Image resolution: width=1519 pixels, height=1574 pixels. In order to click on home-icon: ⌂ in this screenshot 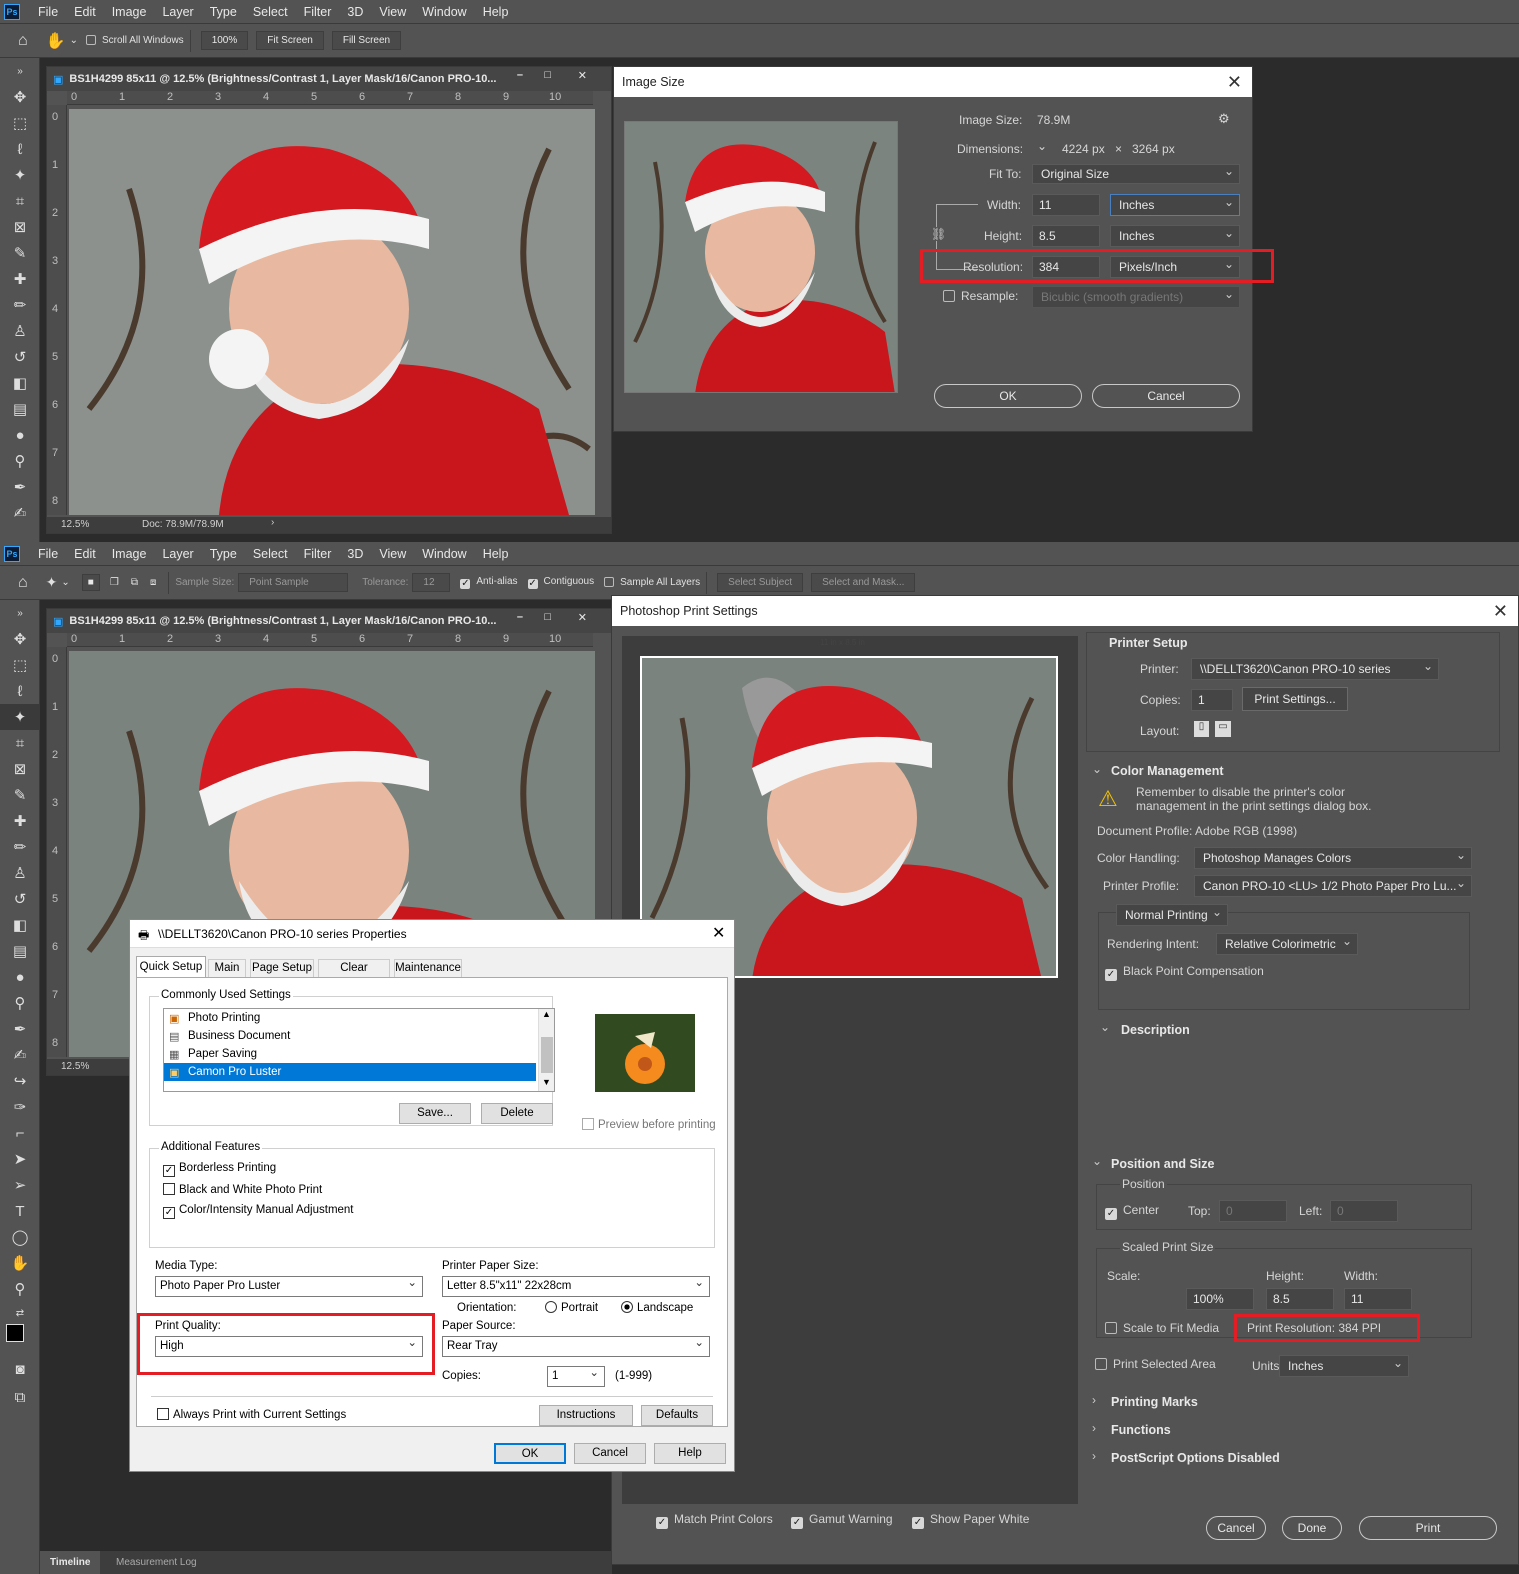, I will do `click(23, 41)`.